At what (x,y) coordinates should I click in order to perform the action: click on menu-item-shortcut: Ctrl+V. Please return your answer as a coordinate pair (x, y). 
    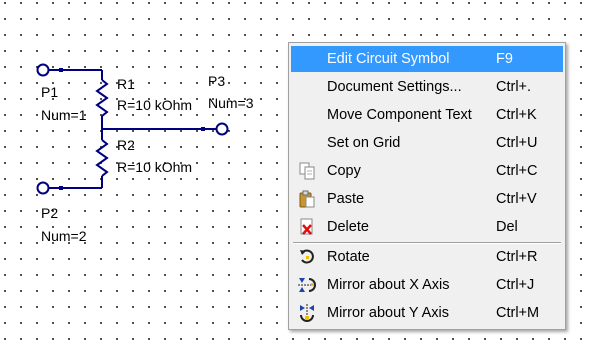
    Looking at the image, I should click on (516, 199).